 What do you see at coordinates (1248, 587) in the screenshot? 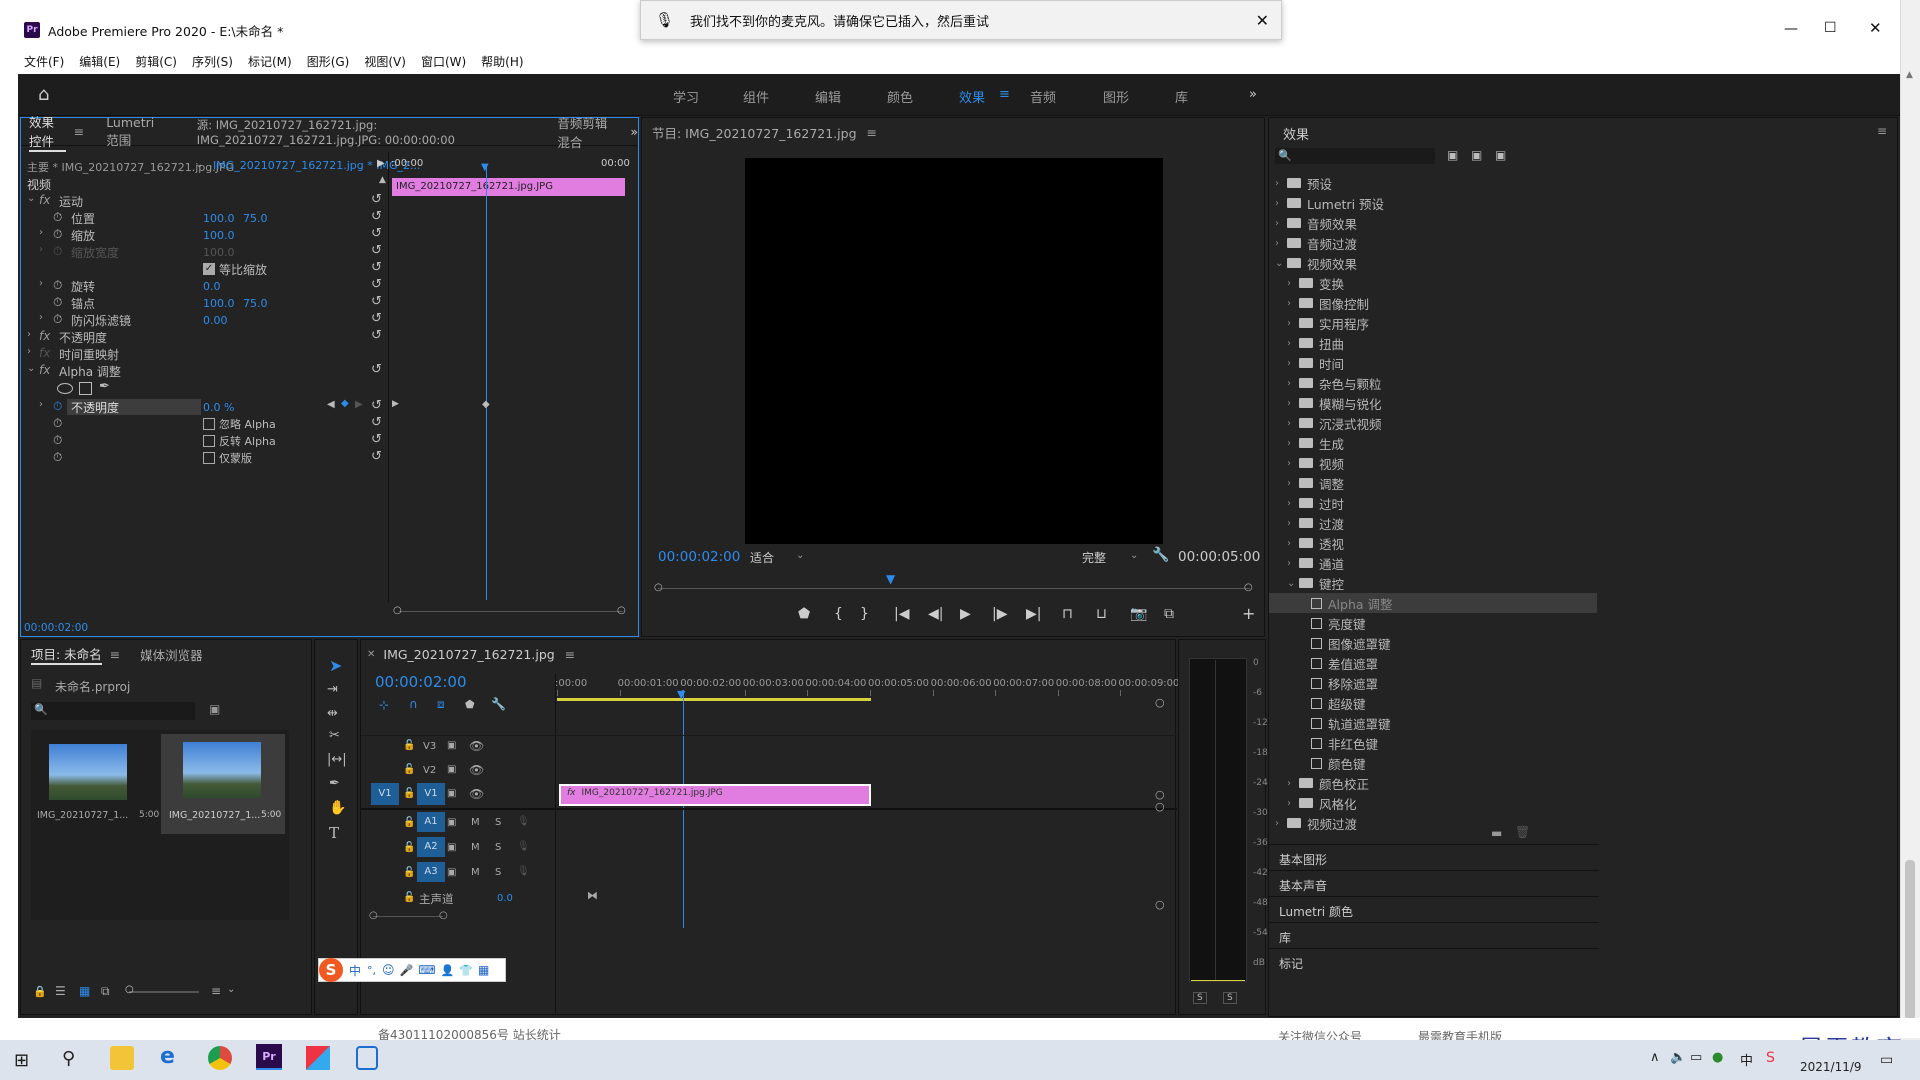
I see `scrub-handle-right: ○` at bounding box center [1248, 587].